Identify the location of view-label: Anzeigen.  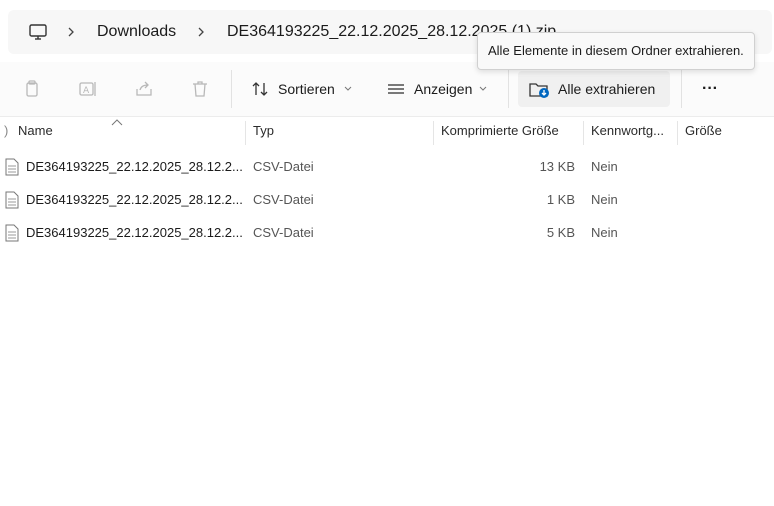
(443, 89).